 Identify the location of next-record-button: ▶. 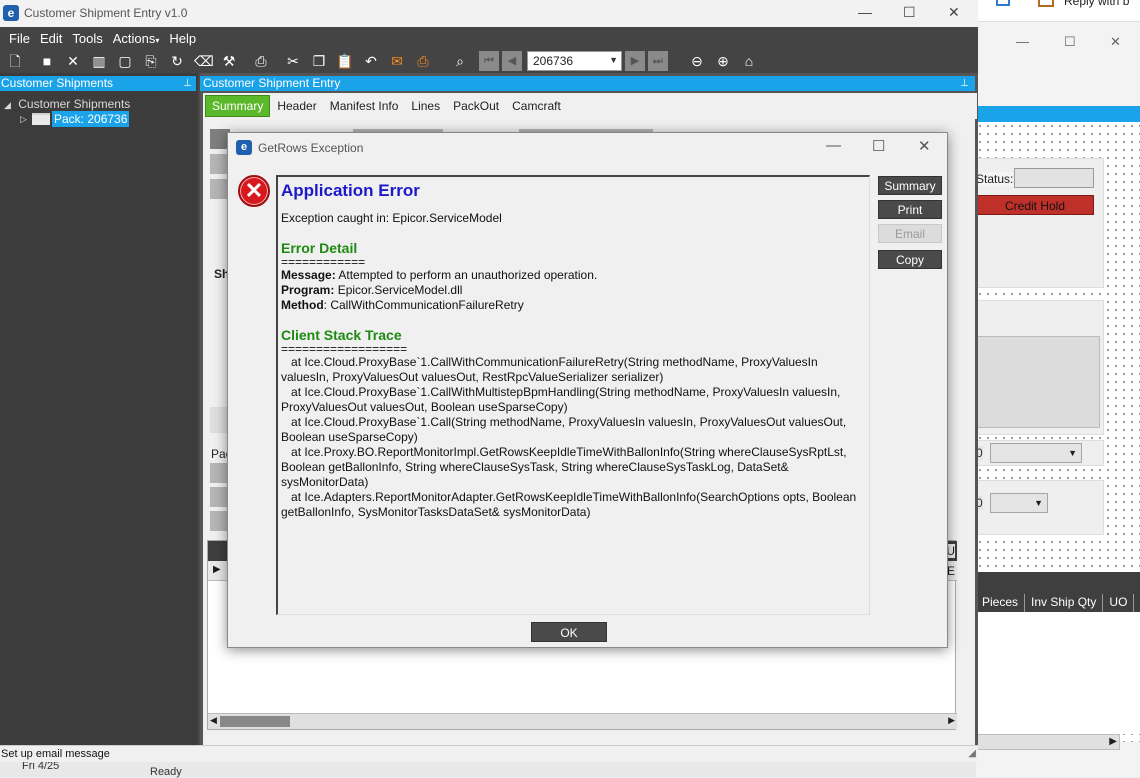
(635, 61).